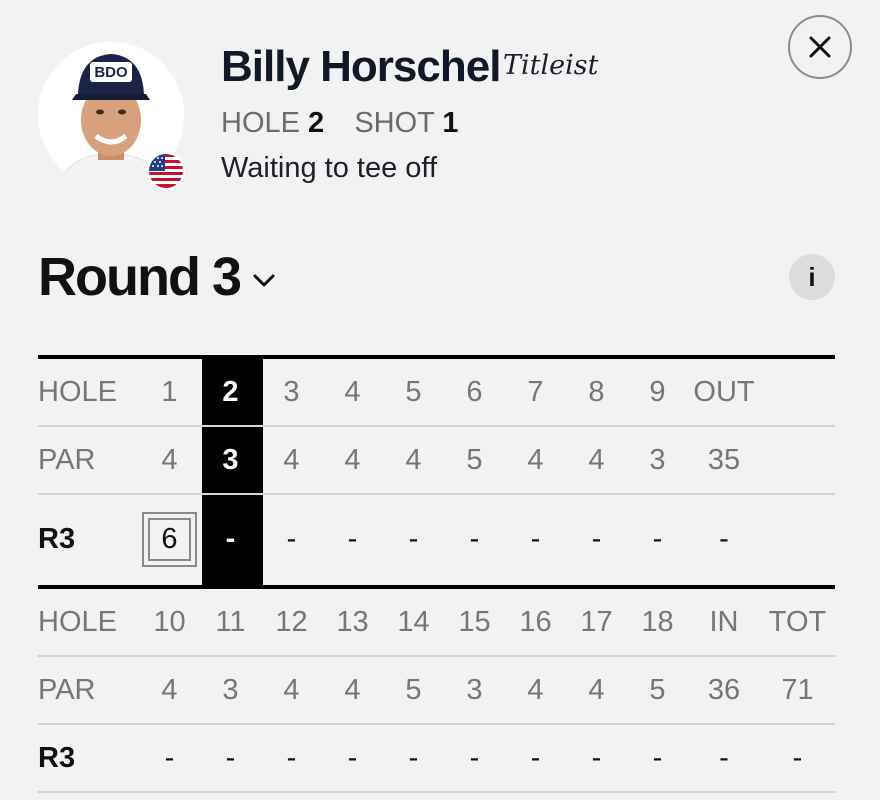 This screenshot has width=880, height=800. I want to click on chevron-down-icon, so click(264, 280).